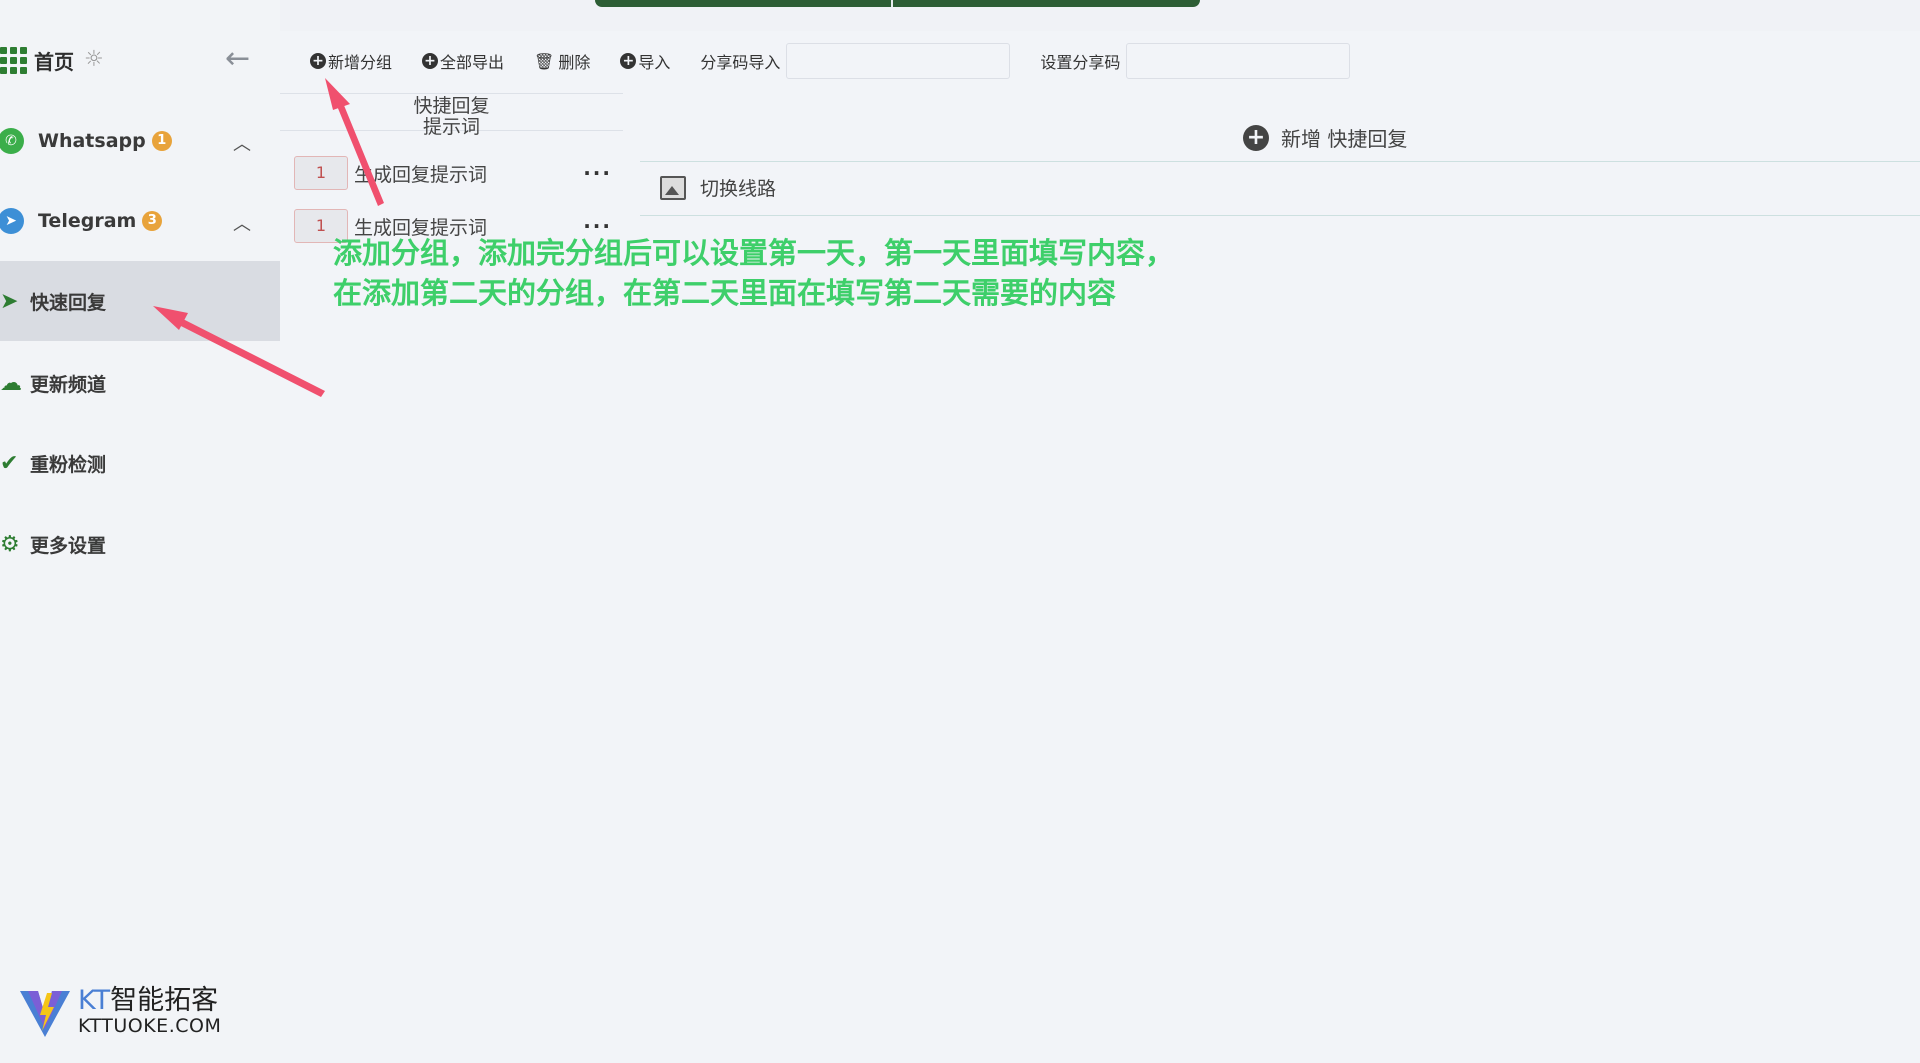 The height and width of the screenshot is (1063, 1920). What do you see at coordinates (54, 61) in the screenshot?
I see `home-label: 首页` at bounding box center [54, 61].